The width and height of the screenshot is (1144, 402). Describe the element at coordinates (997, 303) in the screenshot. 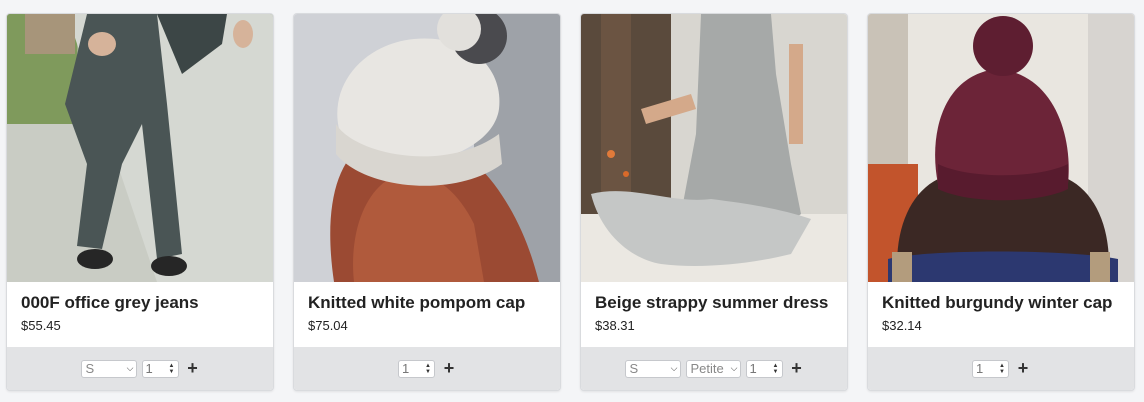

I see `product-name: Knitted burgundy winter cap` at that location.